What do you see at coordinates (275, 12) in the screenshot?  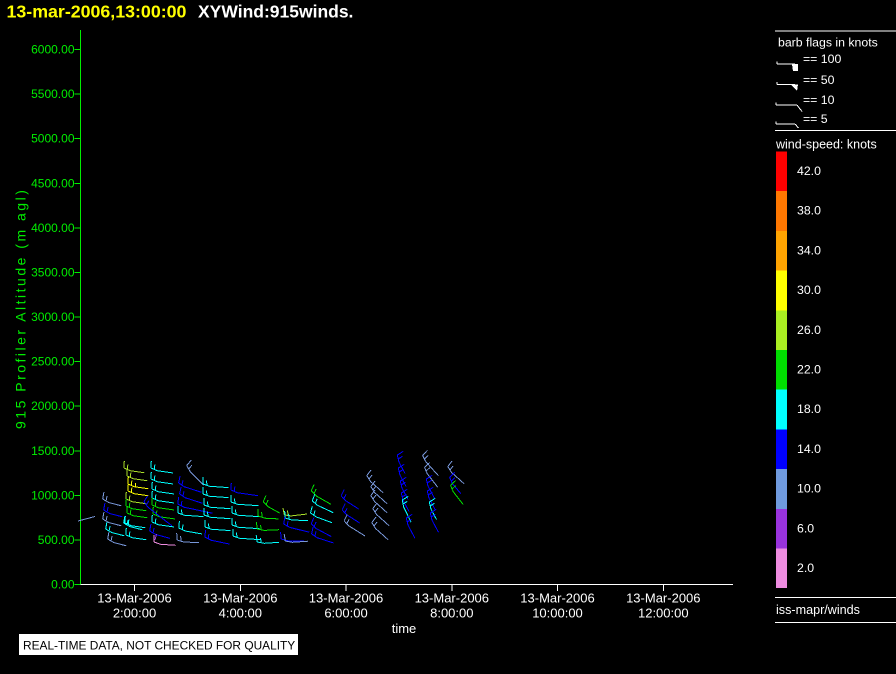 I see `svg-text: XYWind:915winds.` at bounding box center [275, 12].